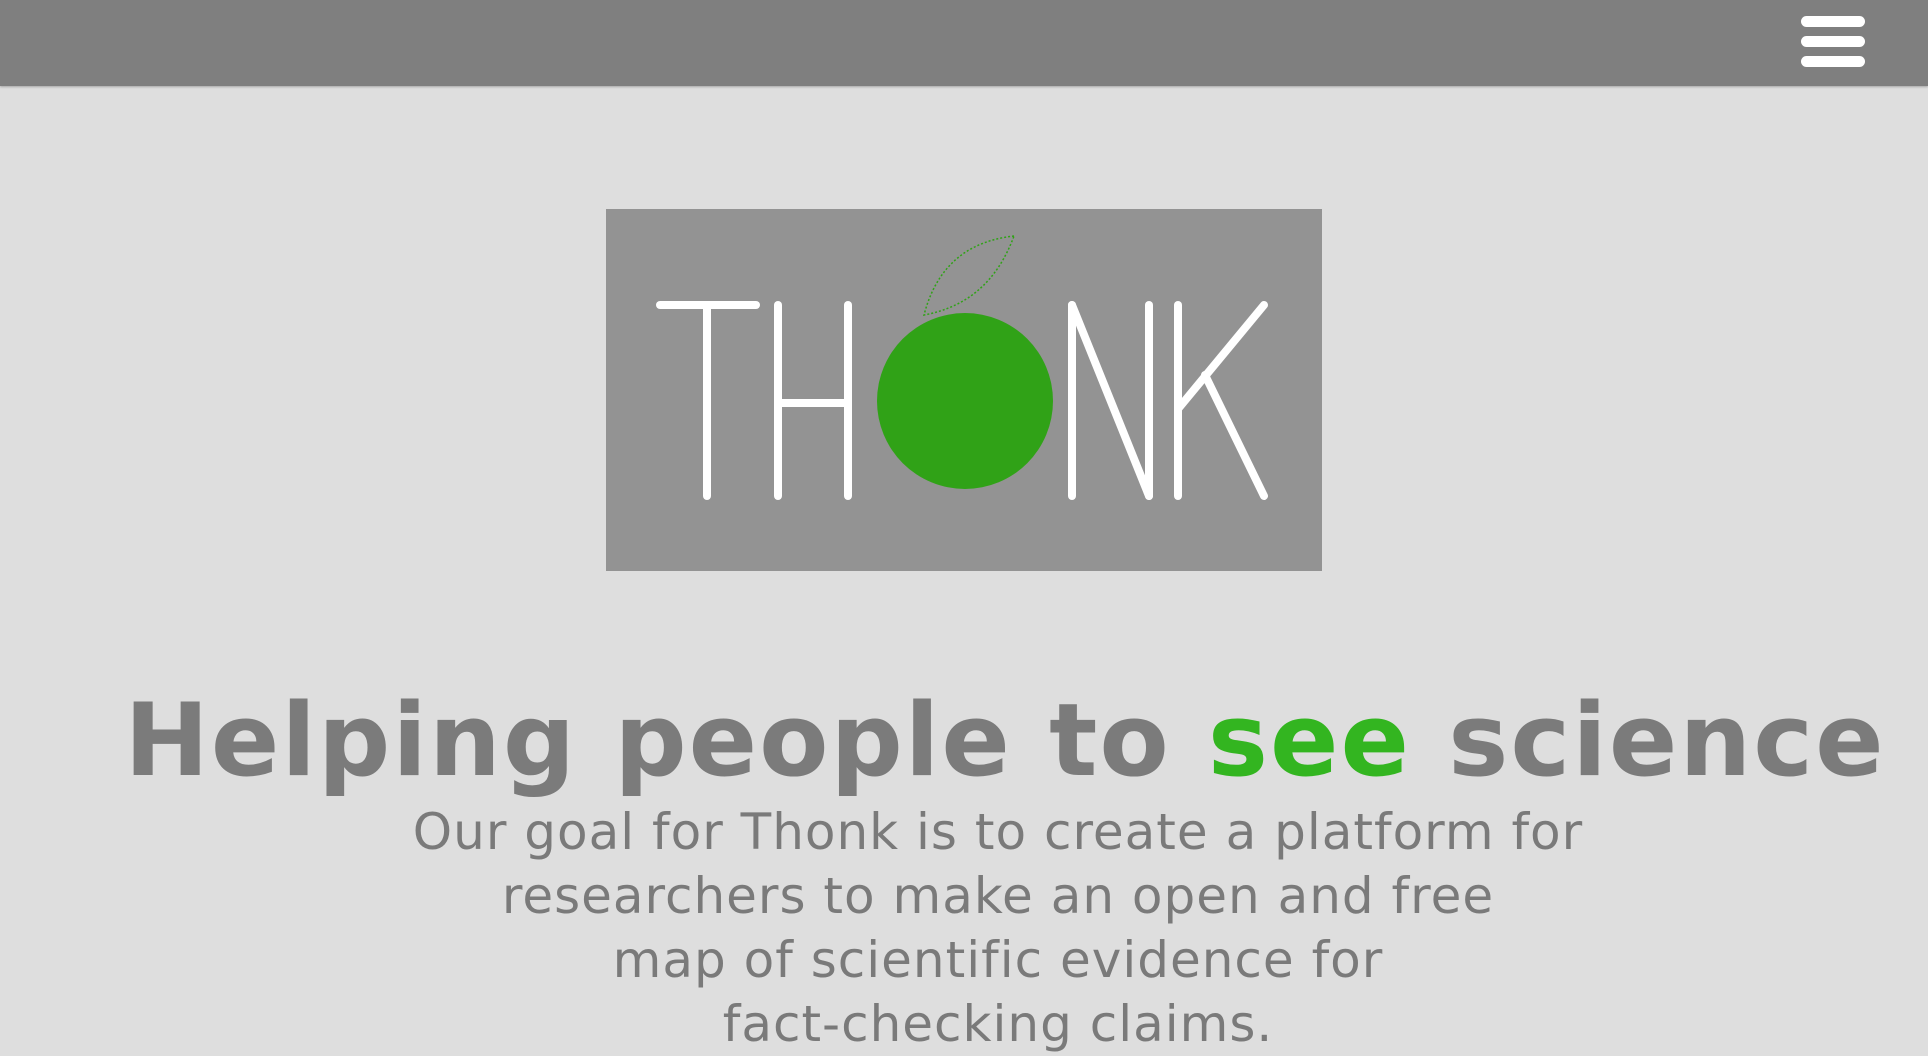 This screenshot has height=1056, width=1928. What do you see at coordinates (964, 43) in the screenshot?
I see `top-navbar` at bounding box center [964, 43].